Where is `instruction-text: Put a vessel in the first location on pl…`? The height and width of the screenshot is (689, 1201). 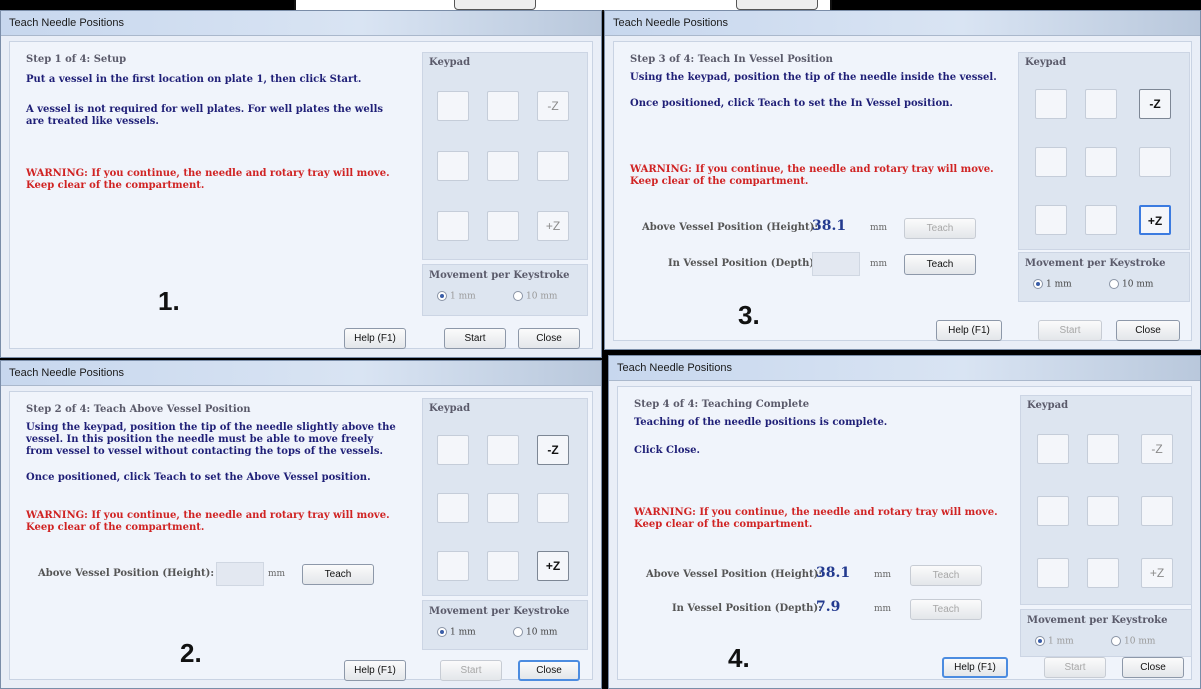 instruction-text: Put a vessel in the first location on pl… is located at coordinates (194, 79).